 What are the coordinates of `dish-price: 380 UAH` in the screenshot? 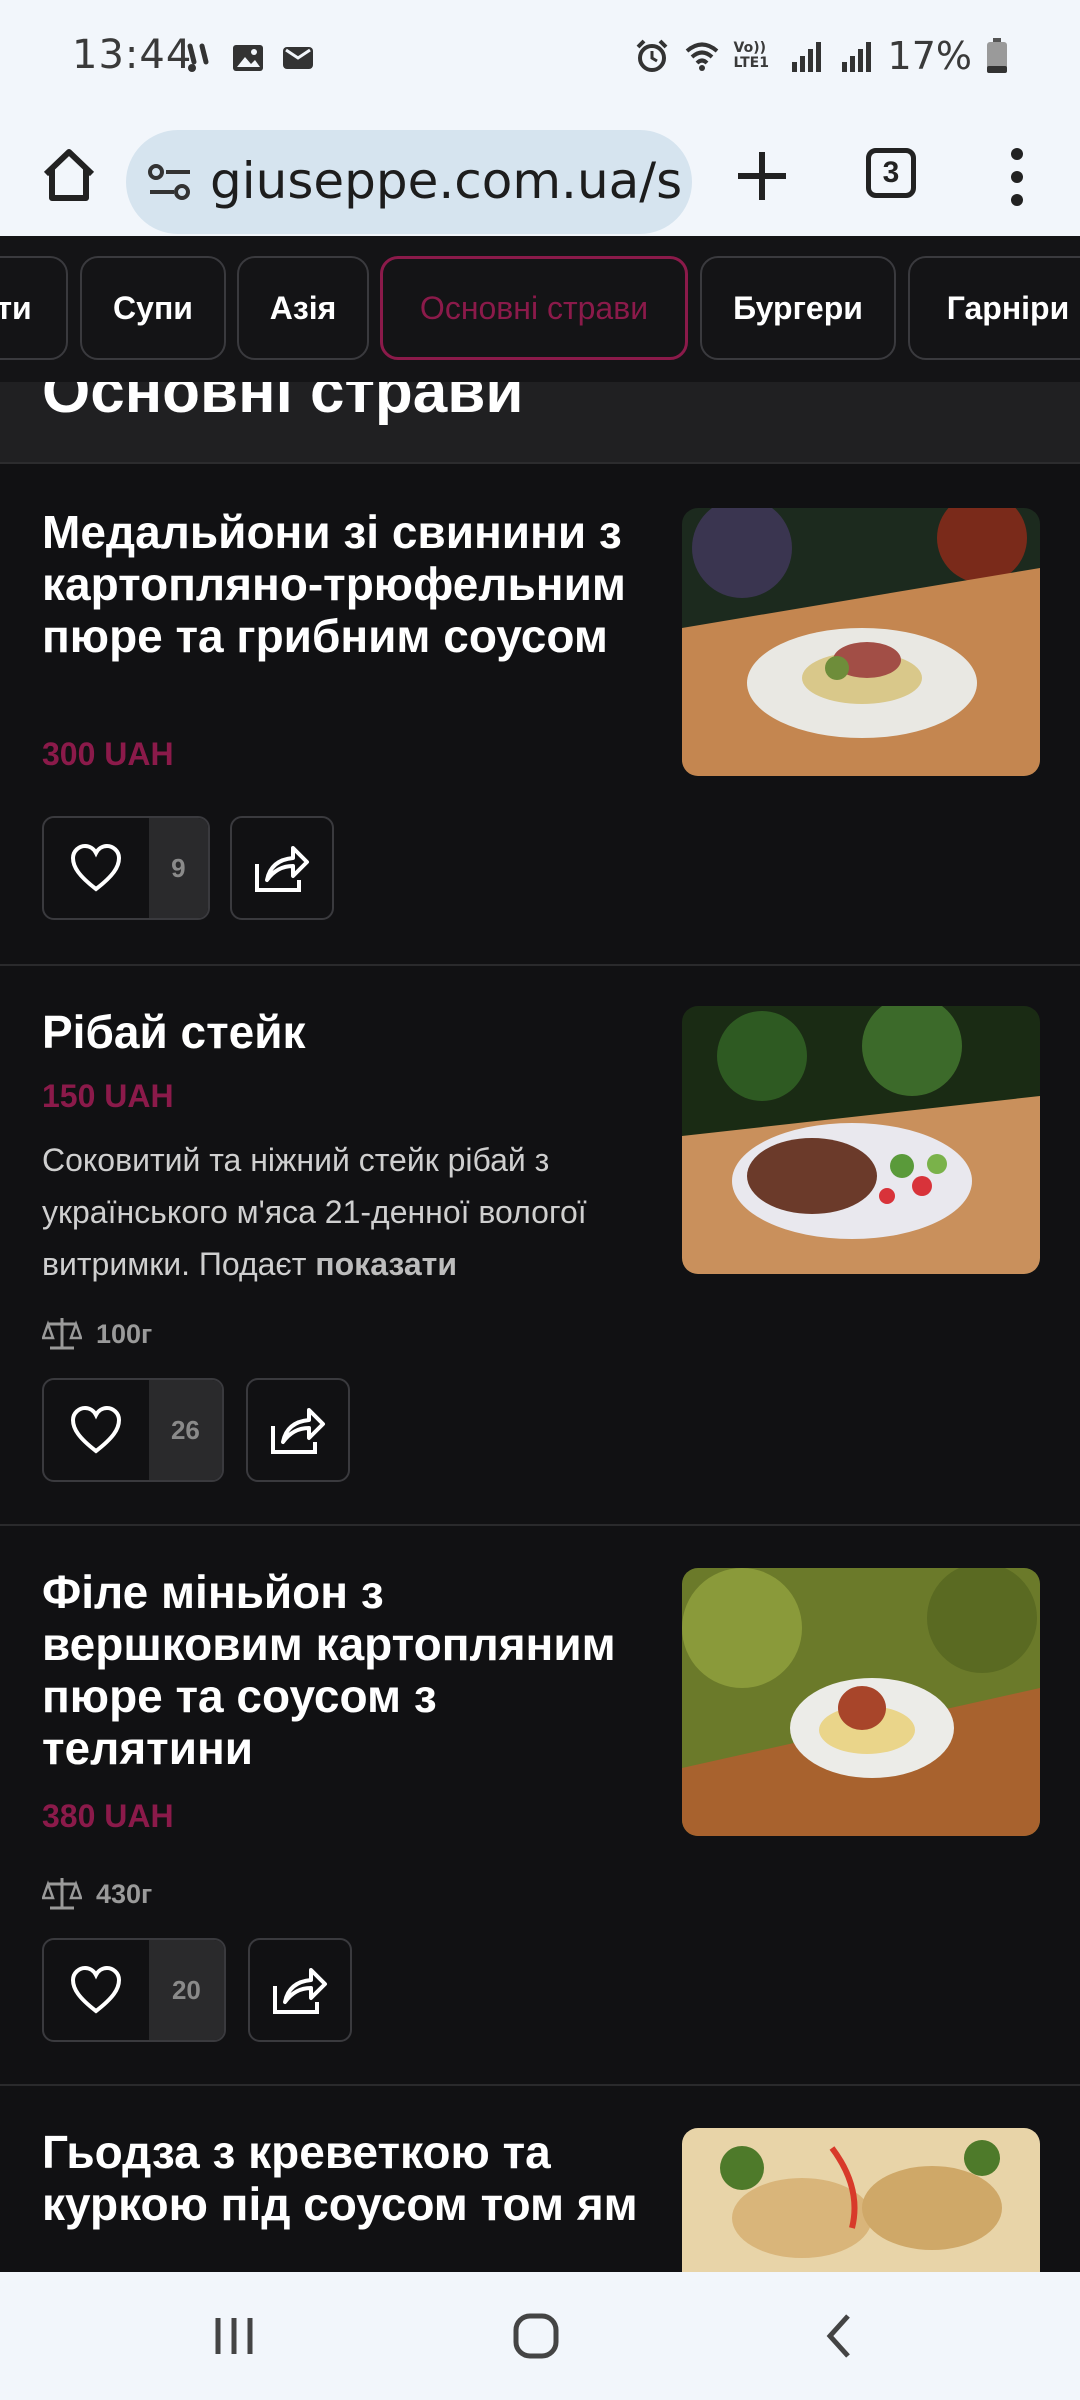 It's located at (108, 1816).